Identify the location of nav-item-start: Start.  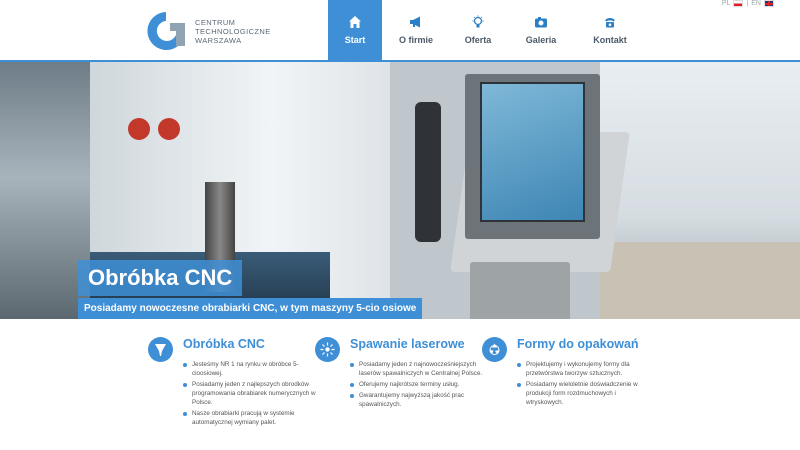
(355, 30).